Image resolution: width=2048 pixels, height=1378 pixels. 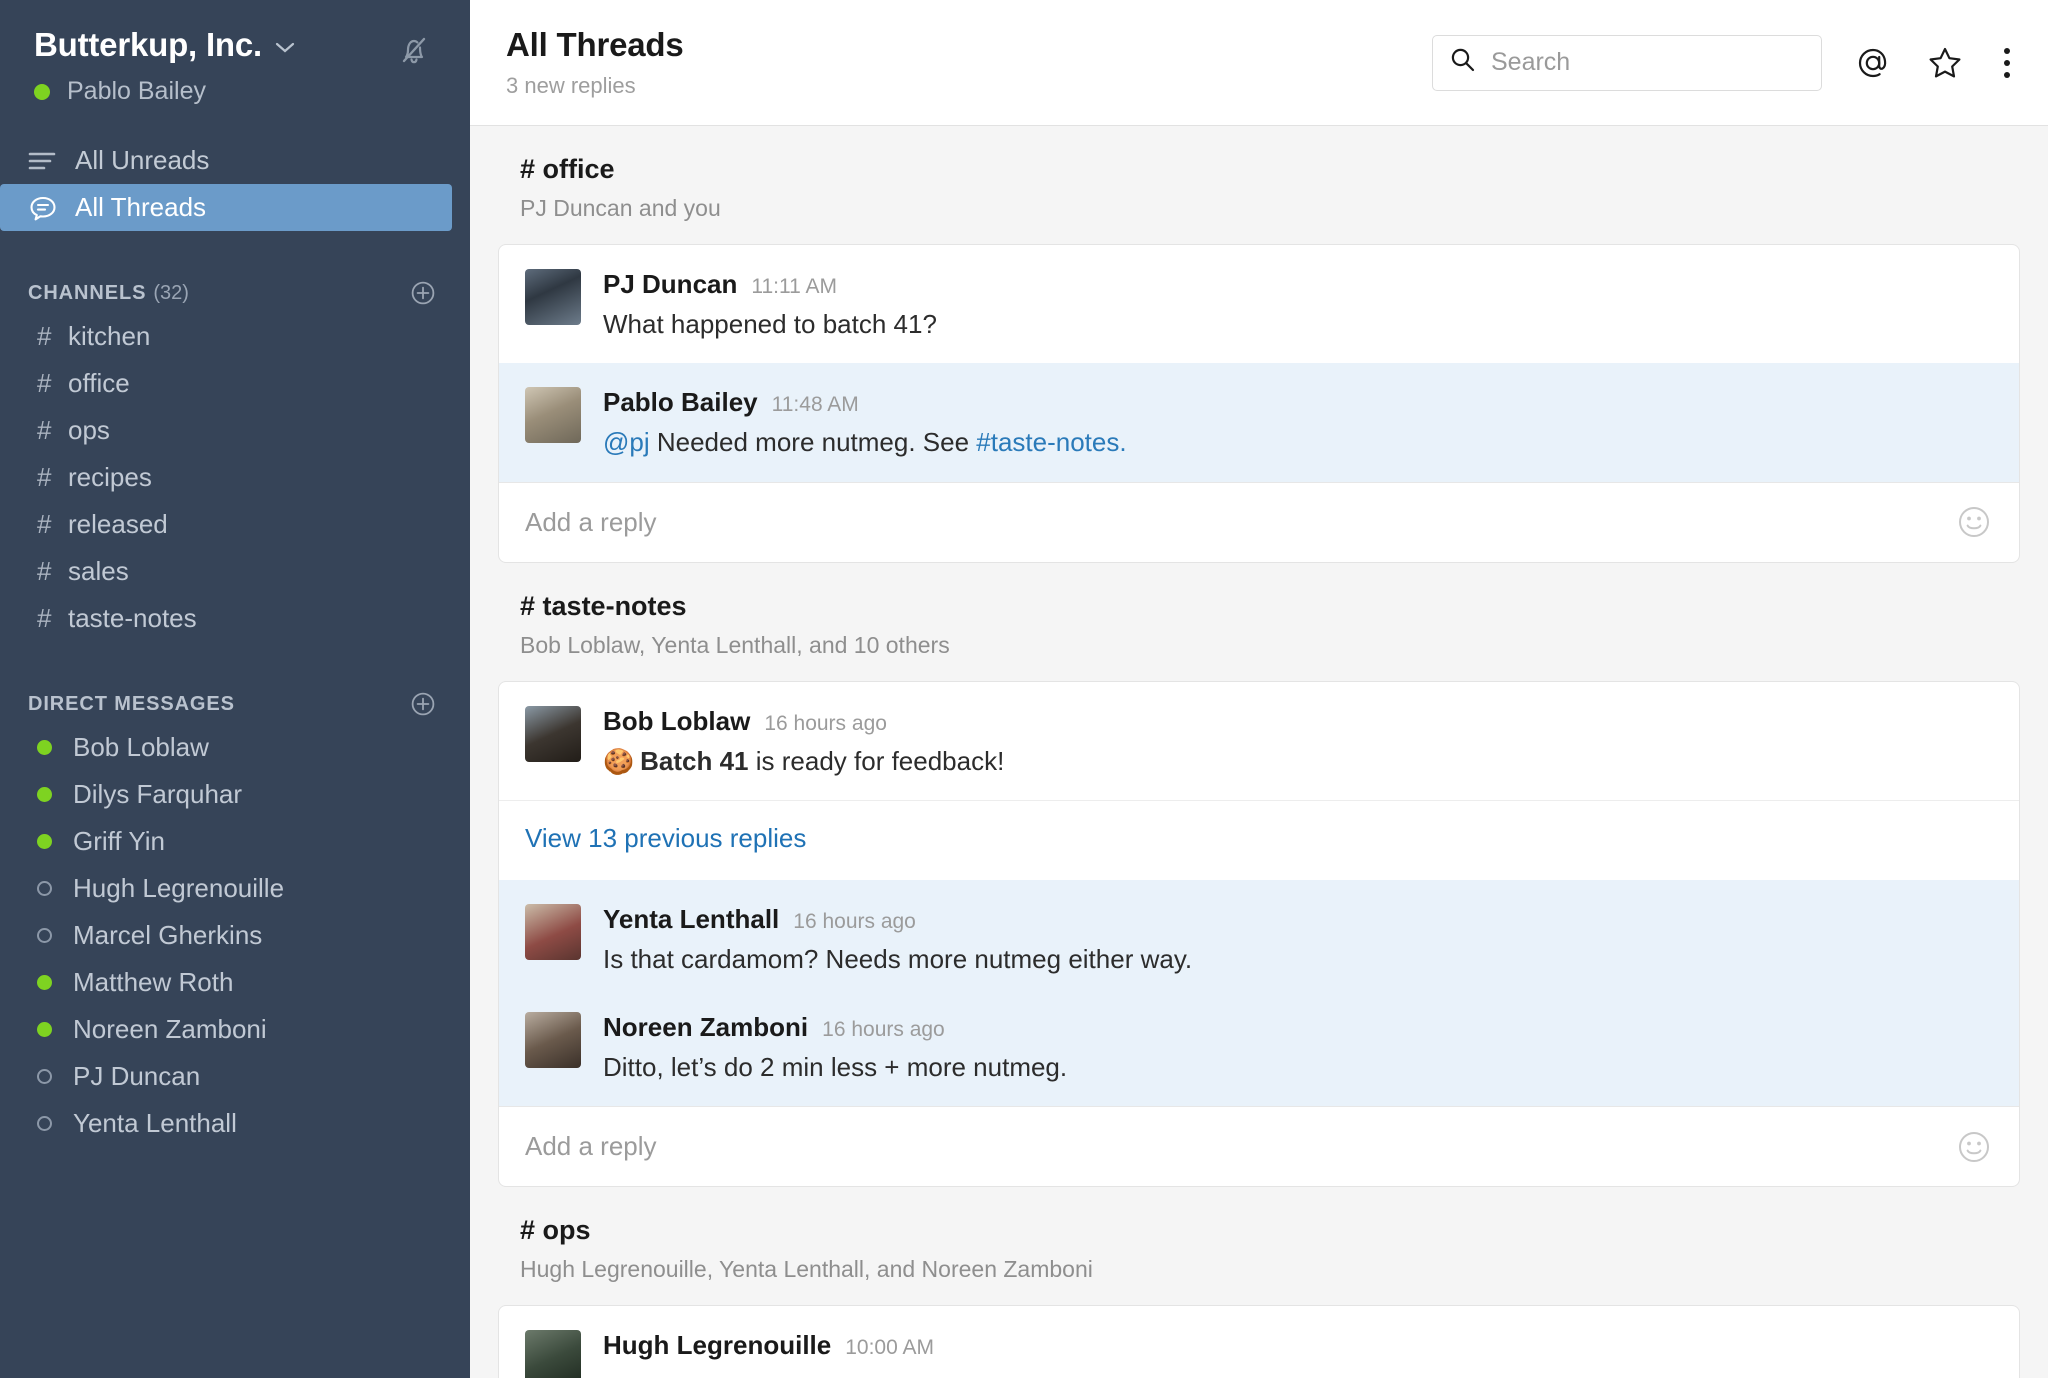 What do you see at coordinates (235, 477) in the screenshot?
I see `sidebar-channel-recipes: # recipes` at bounding box center [235, 477].